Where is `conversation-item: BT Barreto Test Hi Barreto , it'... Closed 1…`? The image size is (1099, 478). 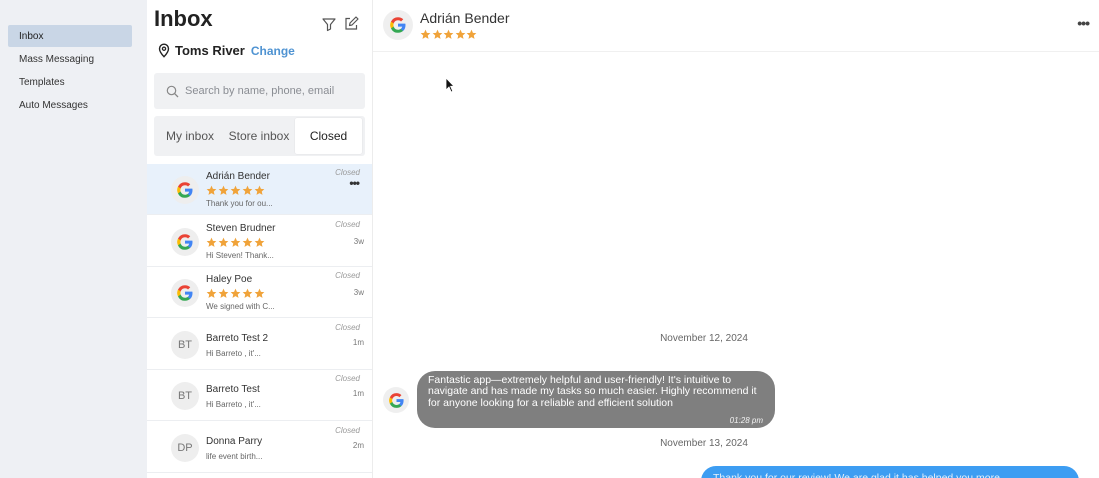 conversation-item: BT Barreto Test Hi Barreto , it'... Closed 1… is located at coordinates (259, 395).